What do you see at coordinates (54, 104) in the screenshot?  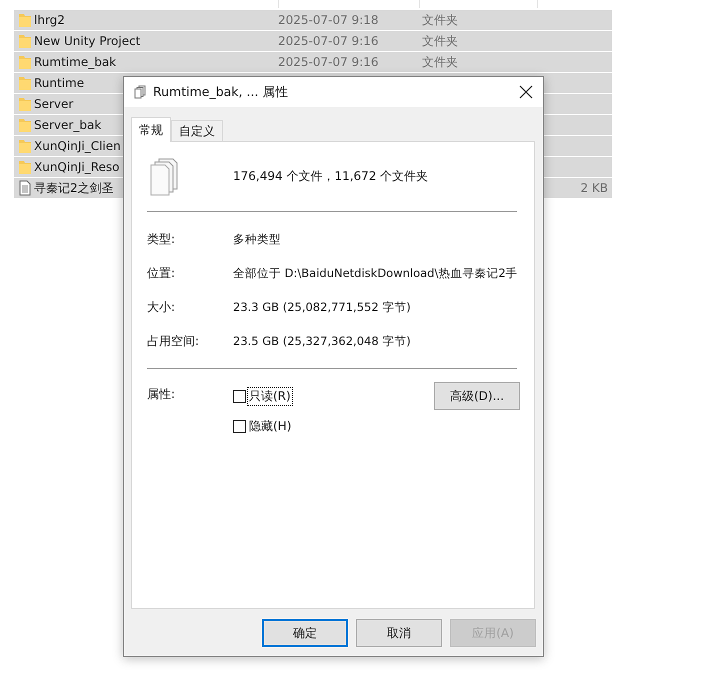 I see `file-name: Server` at bounding box center [54, 104].